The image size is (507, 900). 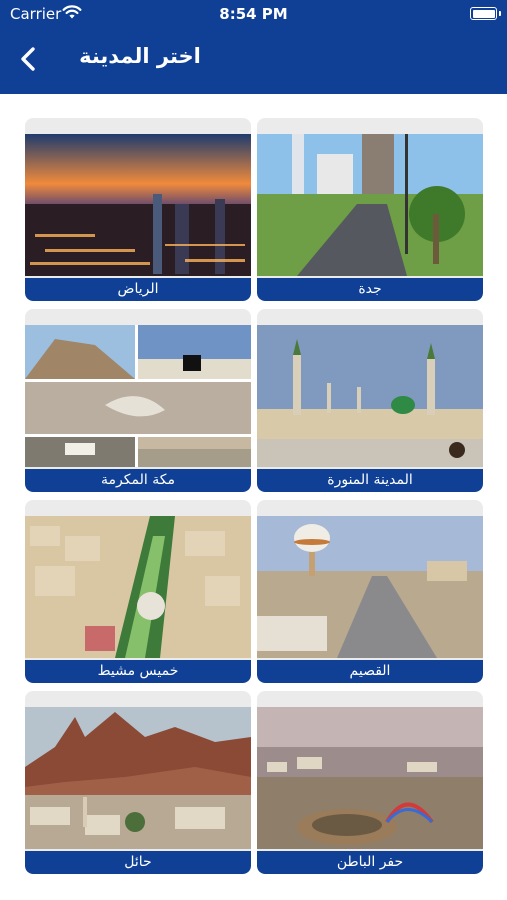 I want to click on city-card-madinah: المدينة المنورة, so click(x=370, y=400).